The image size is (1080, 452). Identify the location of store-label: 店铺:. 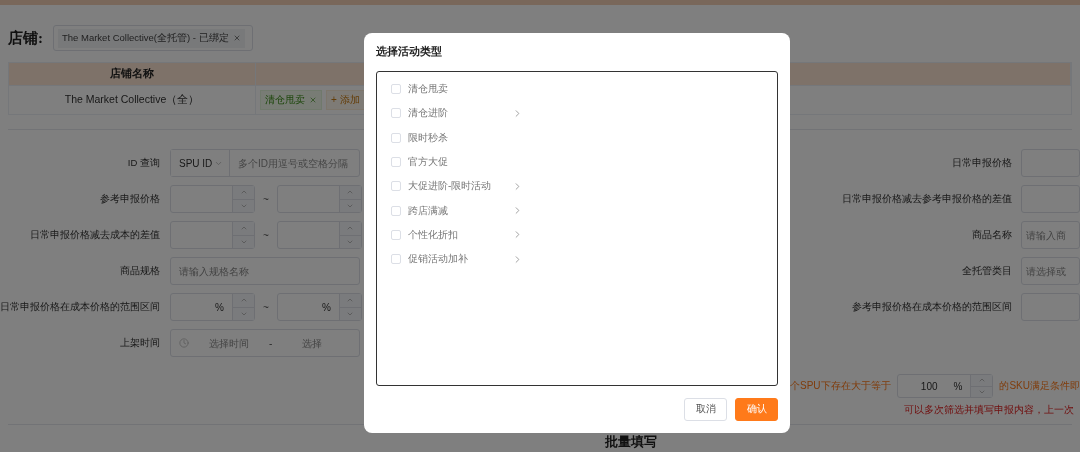
(25, 38).